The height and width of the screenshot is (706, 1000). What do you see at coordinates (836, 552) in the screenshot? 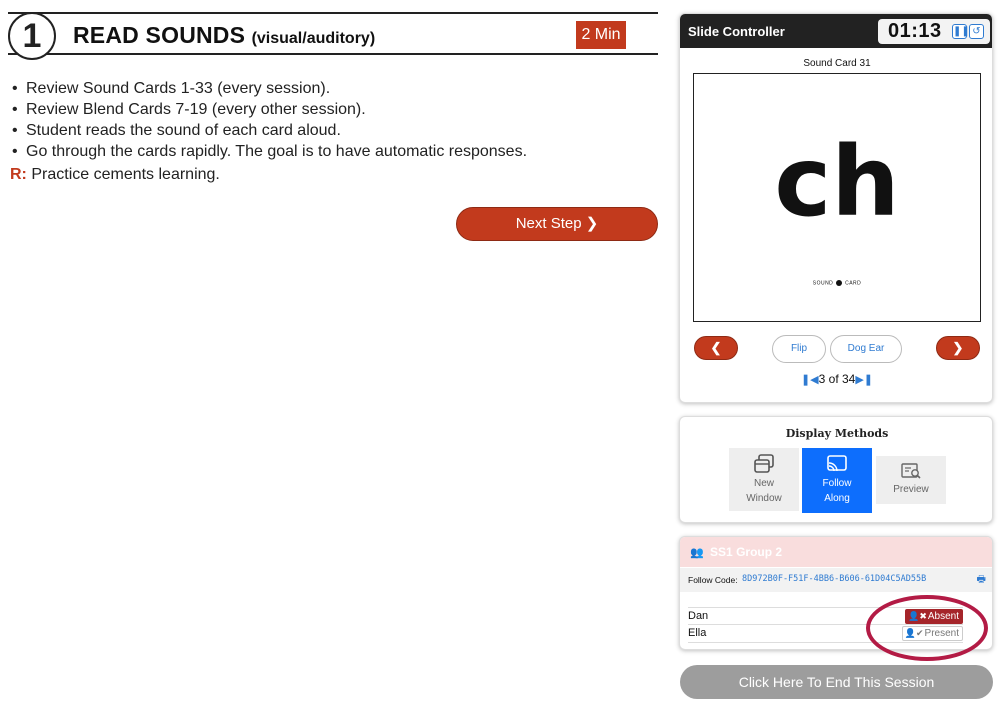
I see `group-header: 👥 SS1 Group 2` at bounding box center [836, 552].